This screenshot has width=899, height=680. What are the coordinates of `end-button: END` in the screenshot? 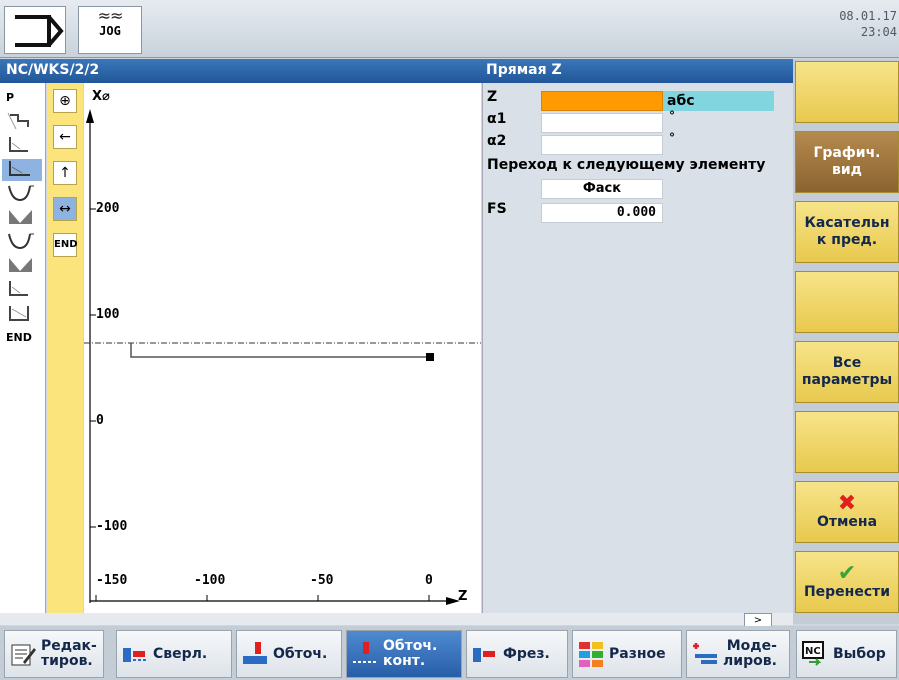 It's located at (65, 245).